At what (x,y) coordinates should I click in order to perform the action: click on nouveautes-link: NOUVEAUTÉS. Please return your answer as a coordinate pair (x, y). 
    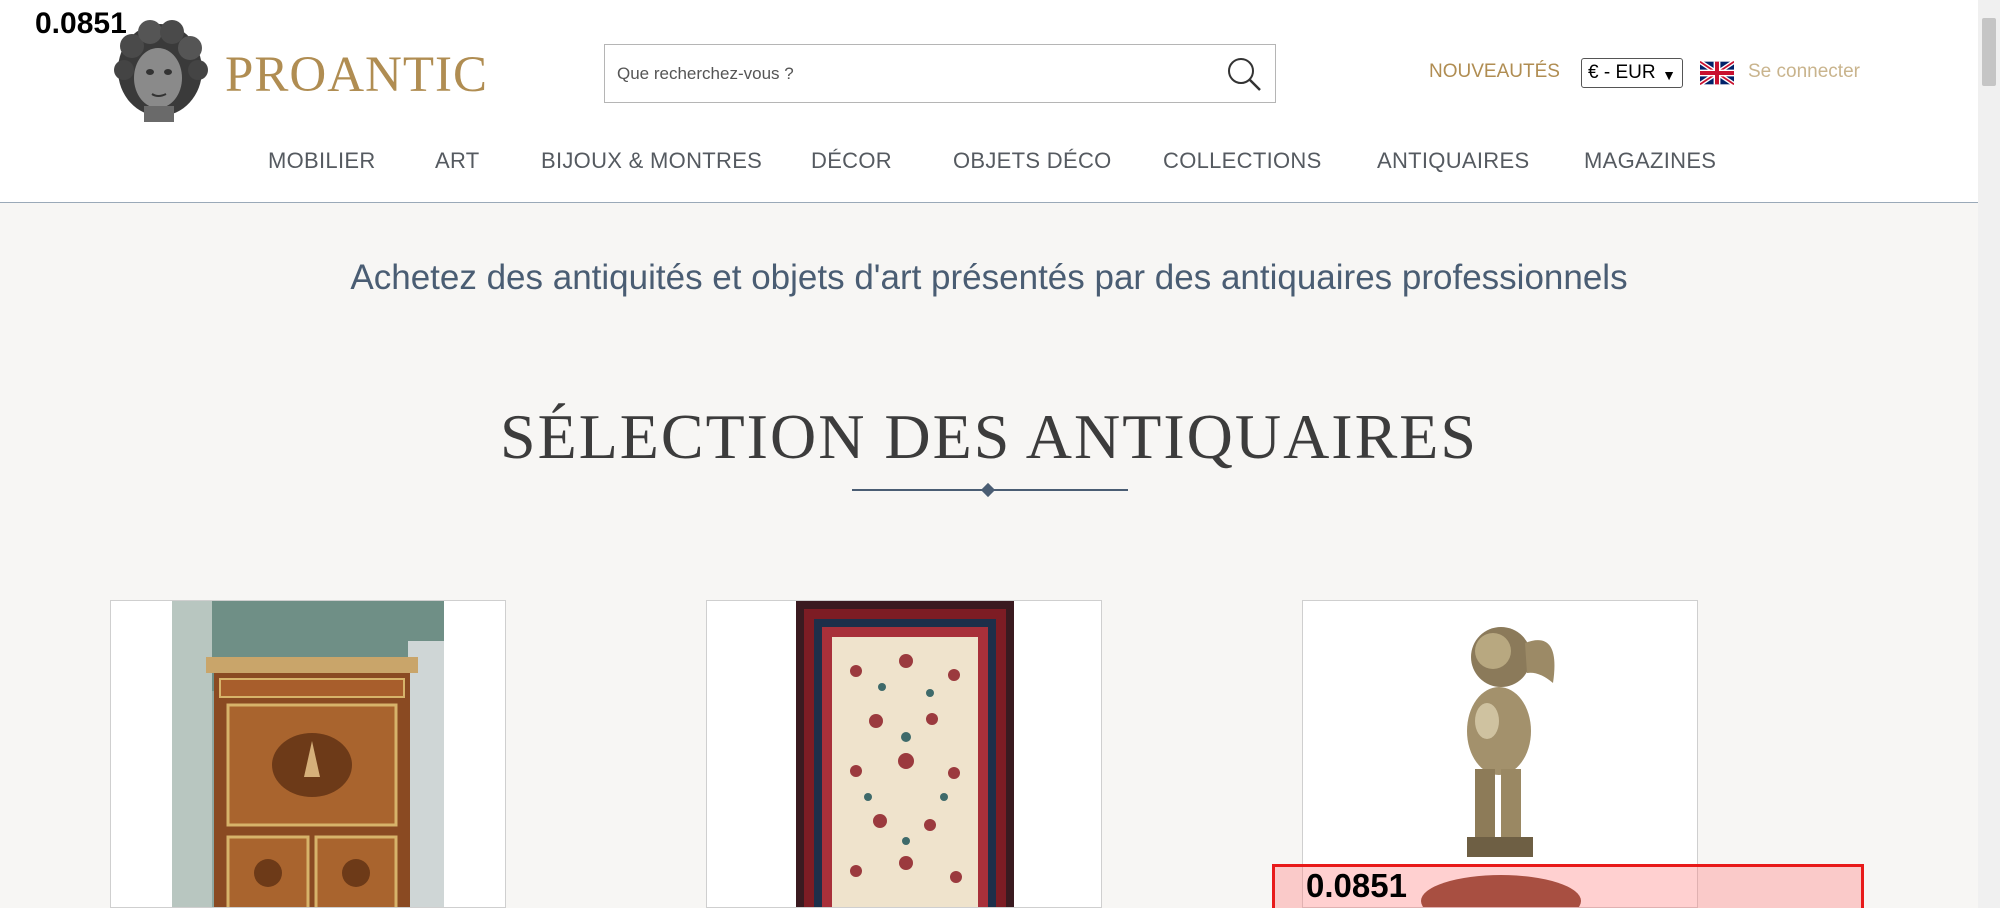
    Looking at the image, I should click on (1494, 72).